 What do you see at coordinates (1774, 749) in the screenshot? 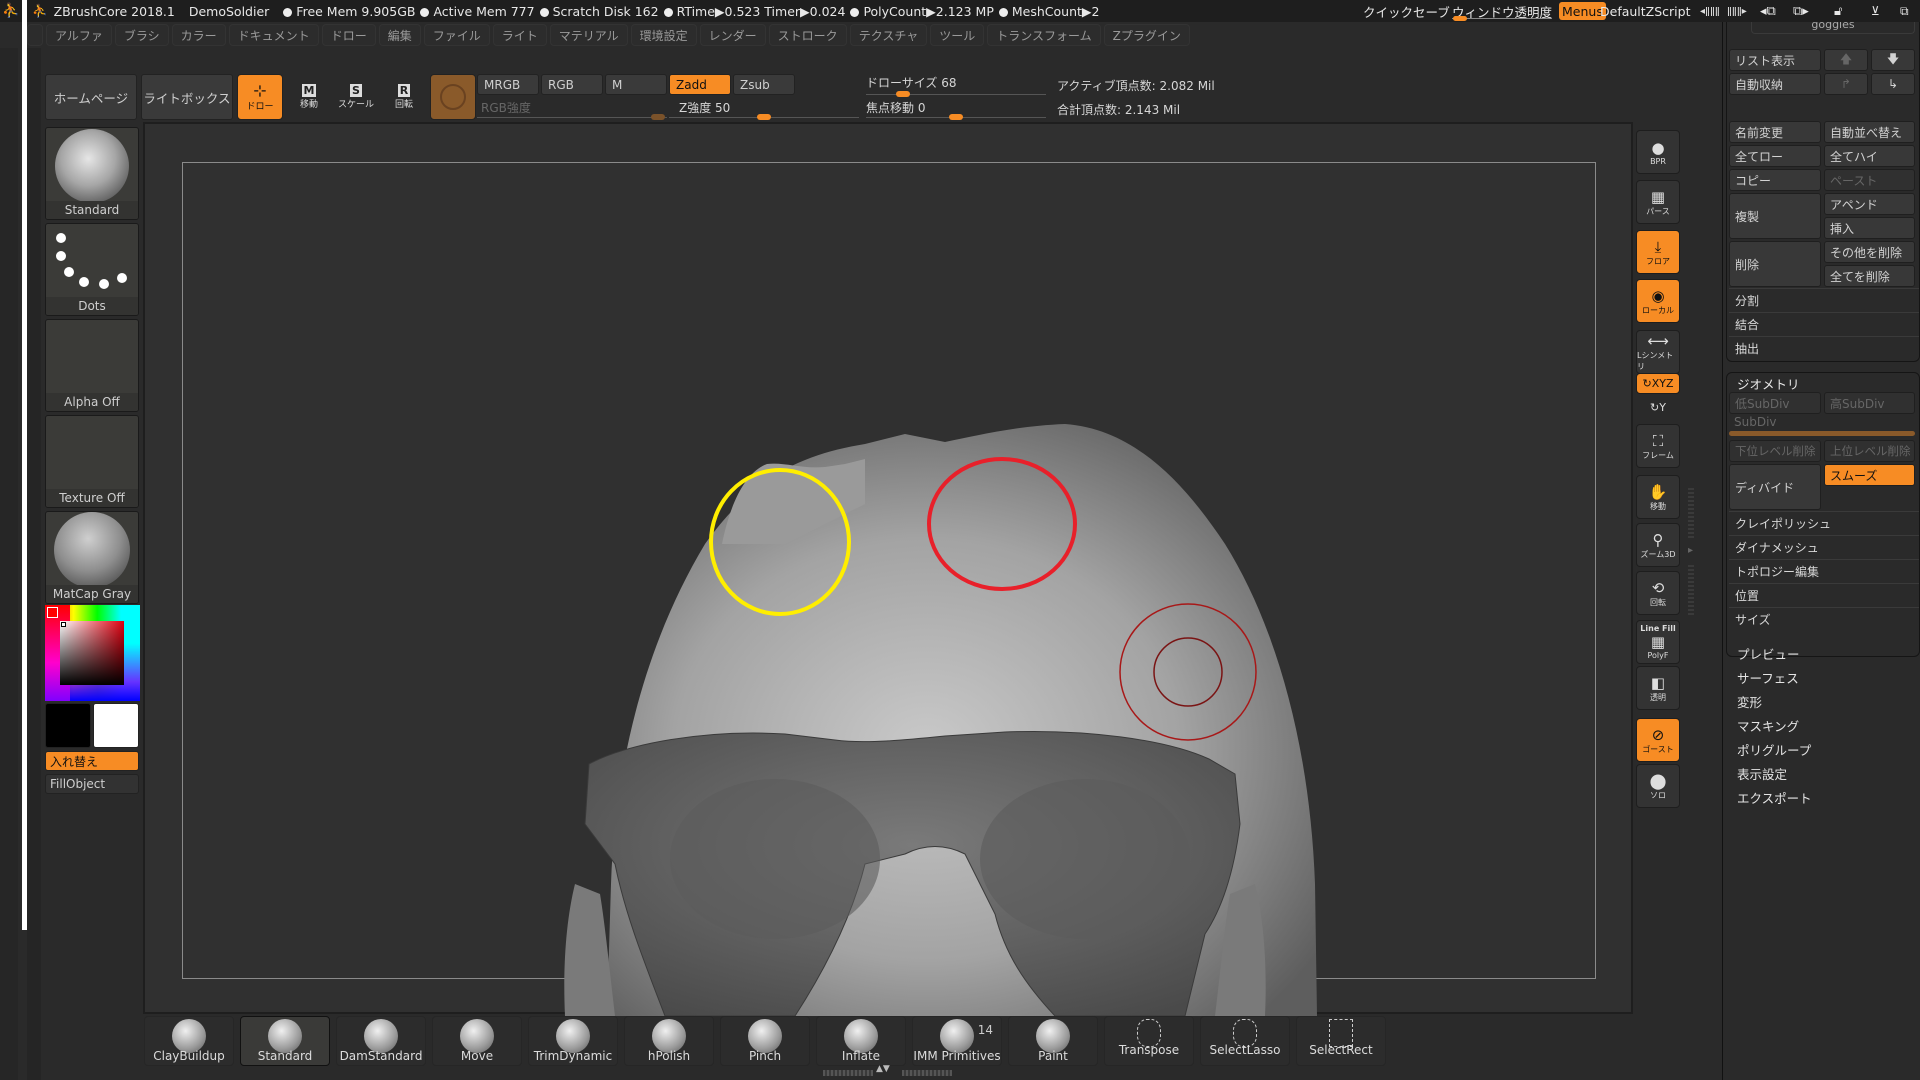
I see `polygroups-section: ポリグループ` at bounding box center [1774, 749].